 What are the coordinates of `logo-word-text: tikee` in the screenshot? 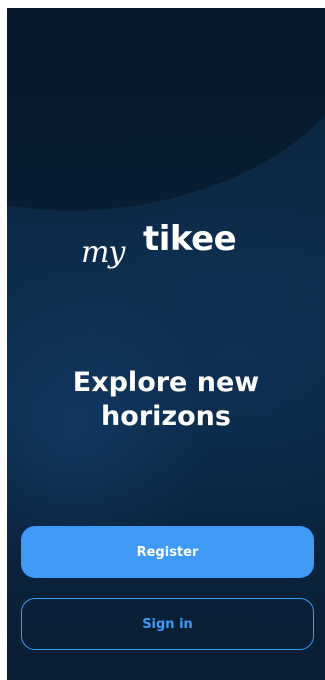 It's located at (190, 239).